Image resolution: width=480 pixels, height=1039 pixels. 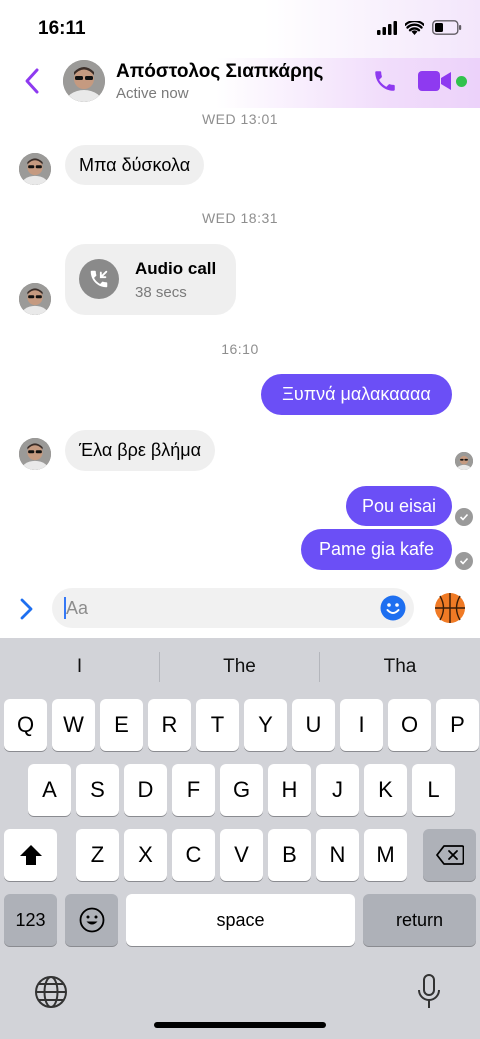 I want to click on key-w: W, so click(x=73, y=725).